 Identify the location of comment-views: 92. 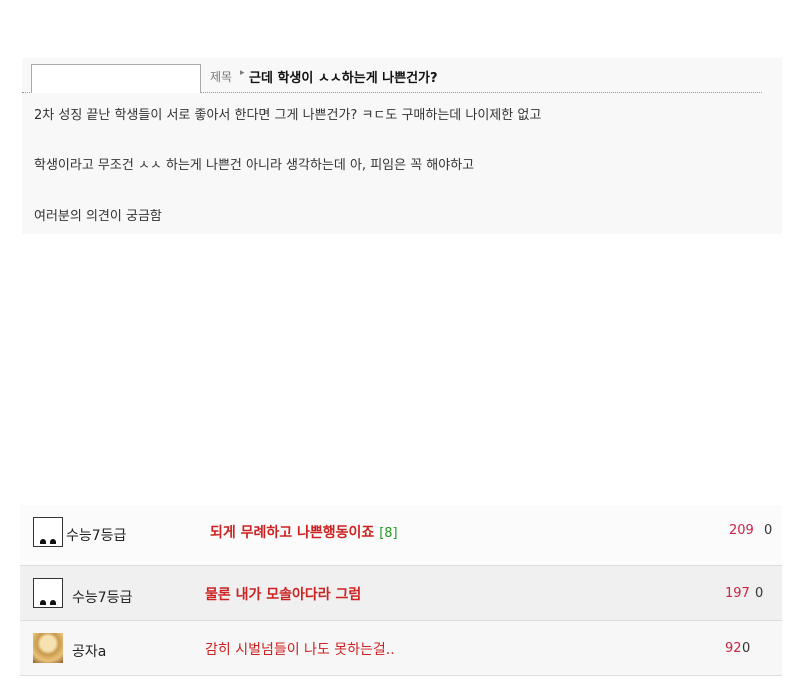
(733, 648).